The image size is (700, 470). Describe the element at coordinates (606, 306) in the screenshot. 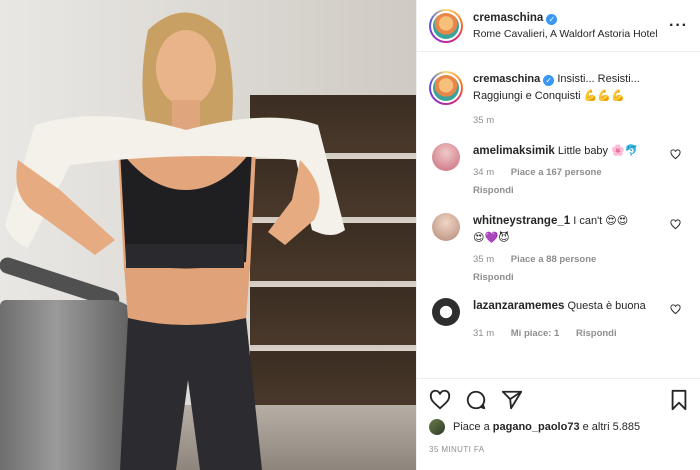

I see `comment-text: Questa è buona` at that location.